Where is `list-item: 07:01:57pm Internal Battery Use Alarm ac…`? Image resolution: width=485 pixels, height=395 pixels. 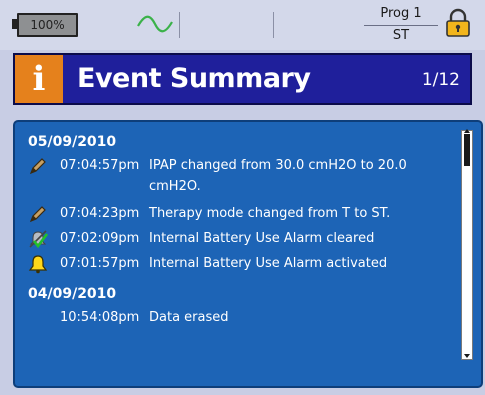 list-item: 07:01:57pm Internal Battery Use Alarm ac… is located at coordinates (235, 265).